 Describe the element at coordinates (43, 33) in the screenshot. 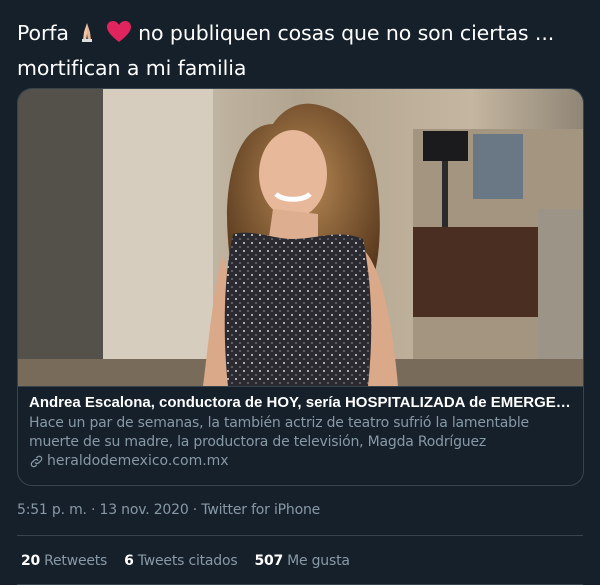

I see `tweet-text-part1: Porfa` at that location.